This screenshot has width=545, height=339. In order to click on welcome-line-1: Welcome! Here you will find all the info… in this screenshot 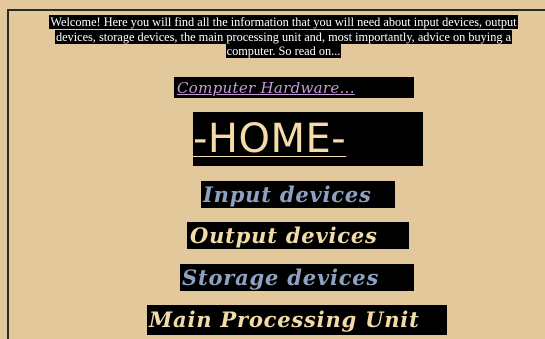, I will do `click(283, 22)`.